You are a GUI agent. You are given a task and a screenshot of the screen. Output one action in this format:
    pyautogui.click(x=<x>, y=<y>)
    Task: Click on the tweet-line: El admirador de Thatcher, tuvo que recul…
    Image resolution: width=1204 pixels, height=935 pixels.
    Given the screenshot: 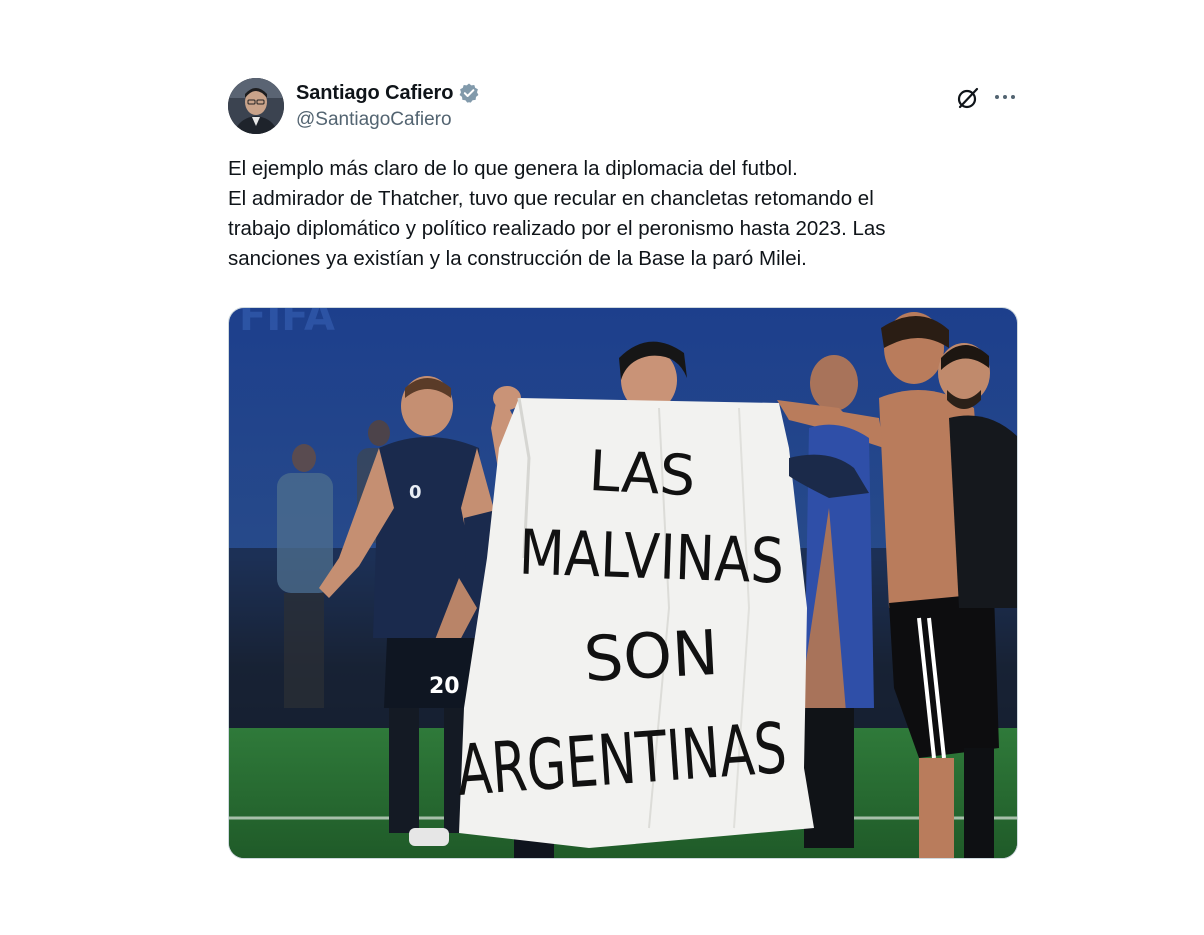 What is the action you would take?
    pyautogui.click(x=551, y=198)
    